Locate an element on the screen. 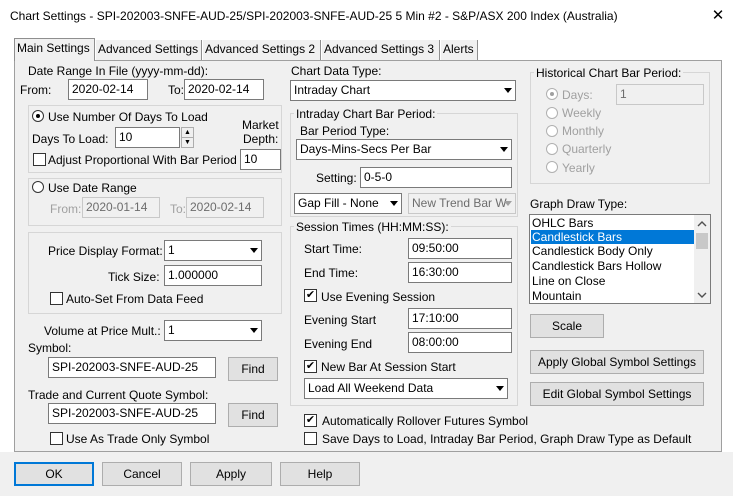  symbol-field: SPI-202003-SNFE-AUD-25 is located at coordinates (132, 367).